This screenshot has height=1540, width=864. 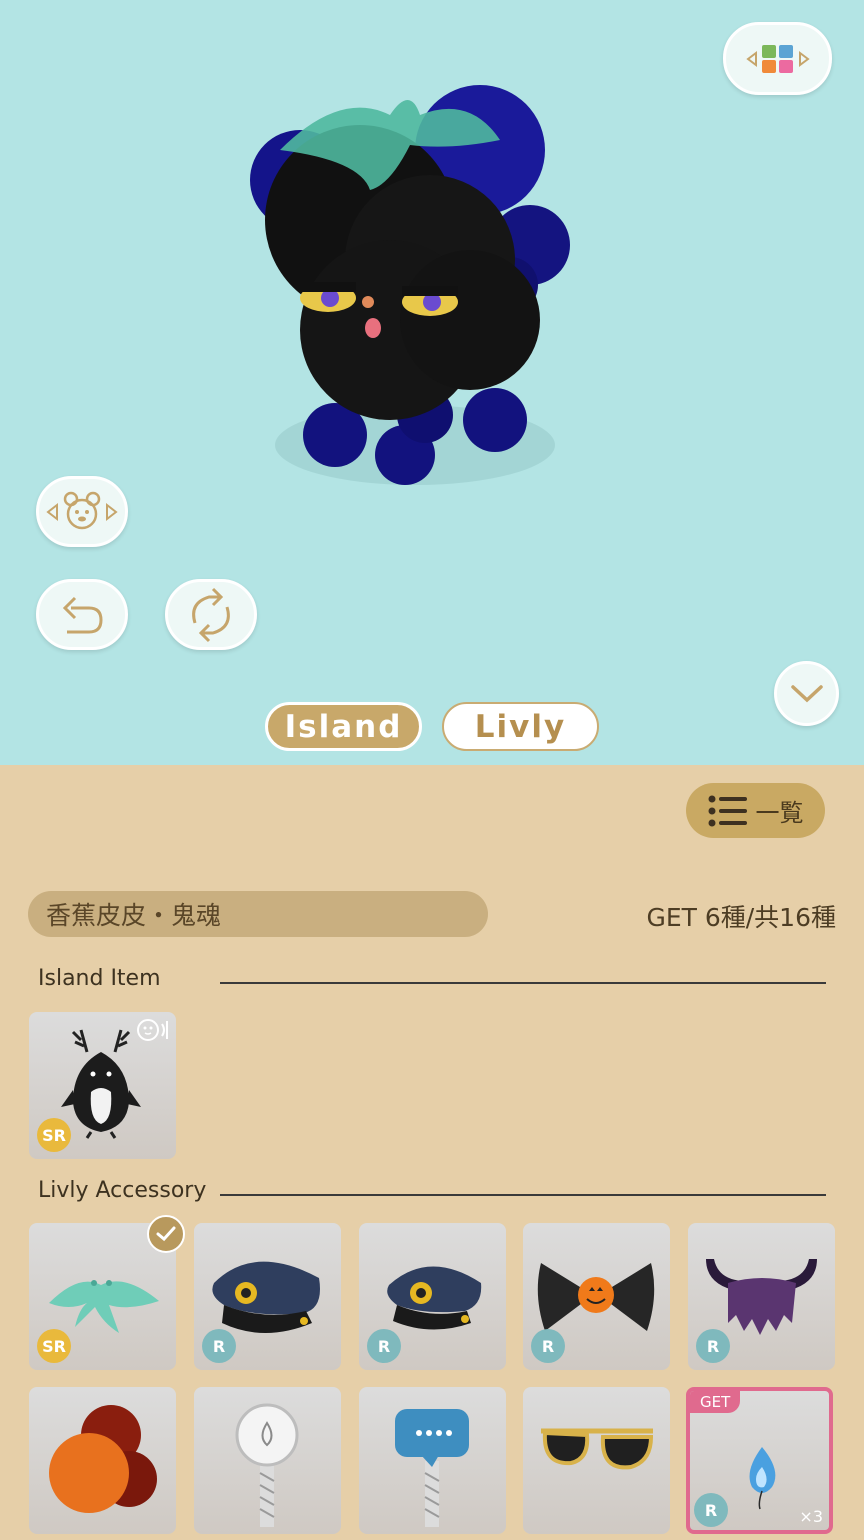 I want to click on accessory-card-water-drop-sign, so click(x=267, y=1460).